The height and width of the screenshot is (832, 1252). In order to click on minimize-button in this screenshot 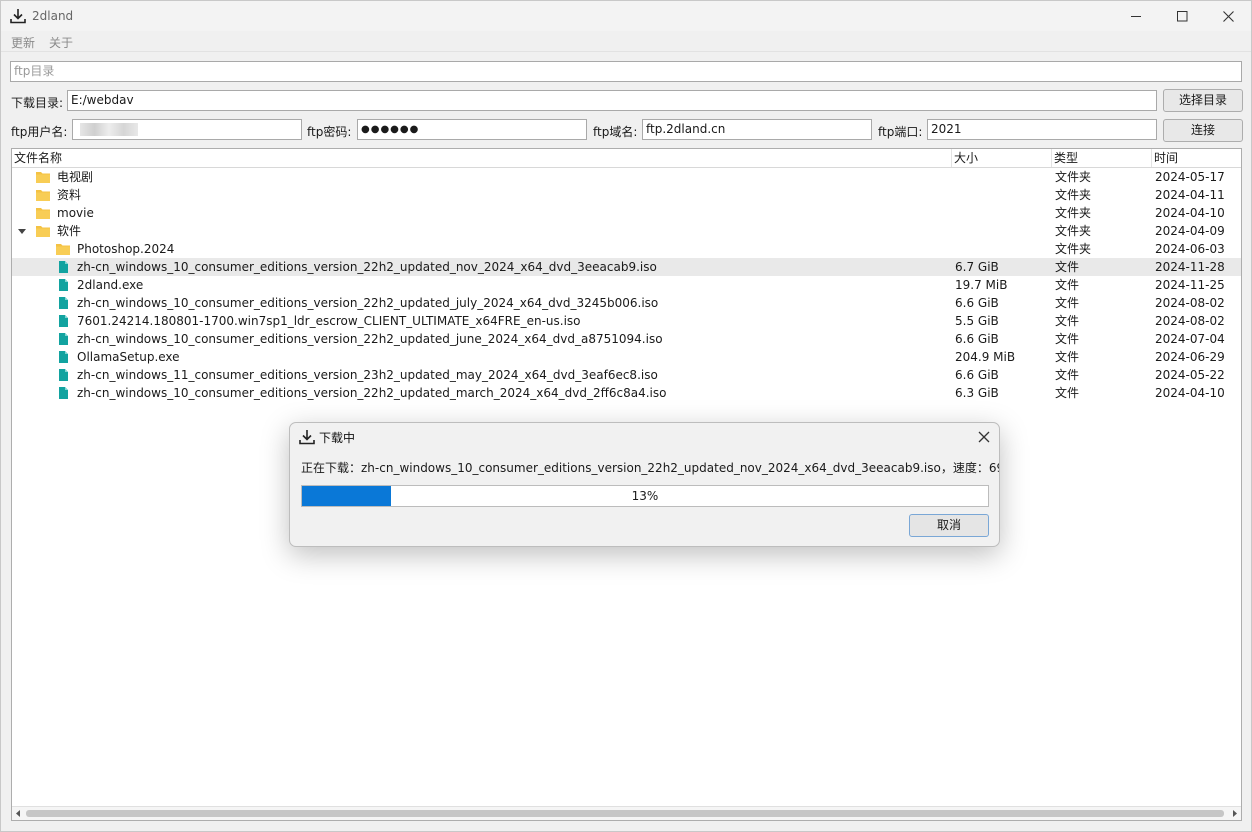, I will do `click(1136, 16)`.